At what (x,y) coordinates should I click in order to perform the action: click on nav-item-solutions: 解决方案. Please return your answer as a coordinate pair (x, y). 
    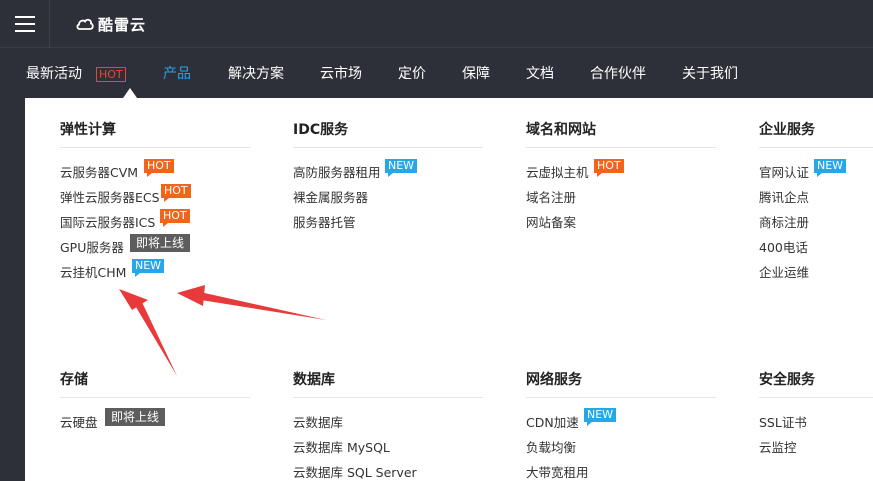
    Looking at the image, I should click on (256, 73).